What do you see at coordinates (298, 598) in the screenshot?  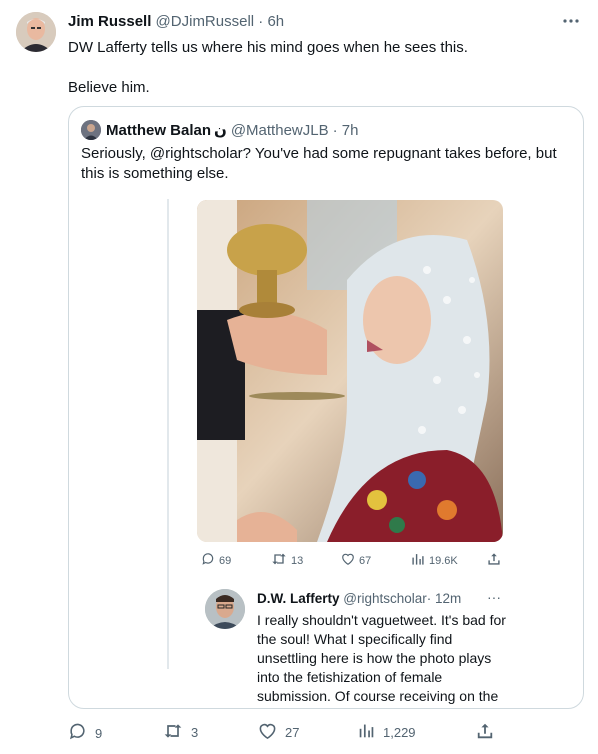 I see `reply-author-name: D.W. Lafferty` at bounding box center [298, 598].